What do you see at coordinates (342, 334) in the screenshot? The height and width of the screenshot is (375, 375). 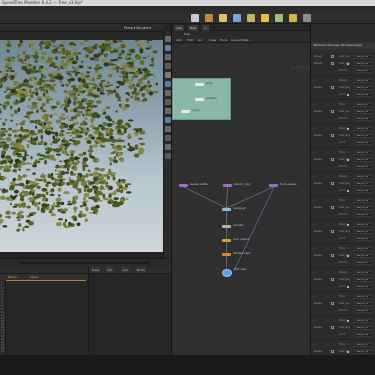 I see `parameter-name: Trunk` at bounding box center [342, 334].